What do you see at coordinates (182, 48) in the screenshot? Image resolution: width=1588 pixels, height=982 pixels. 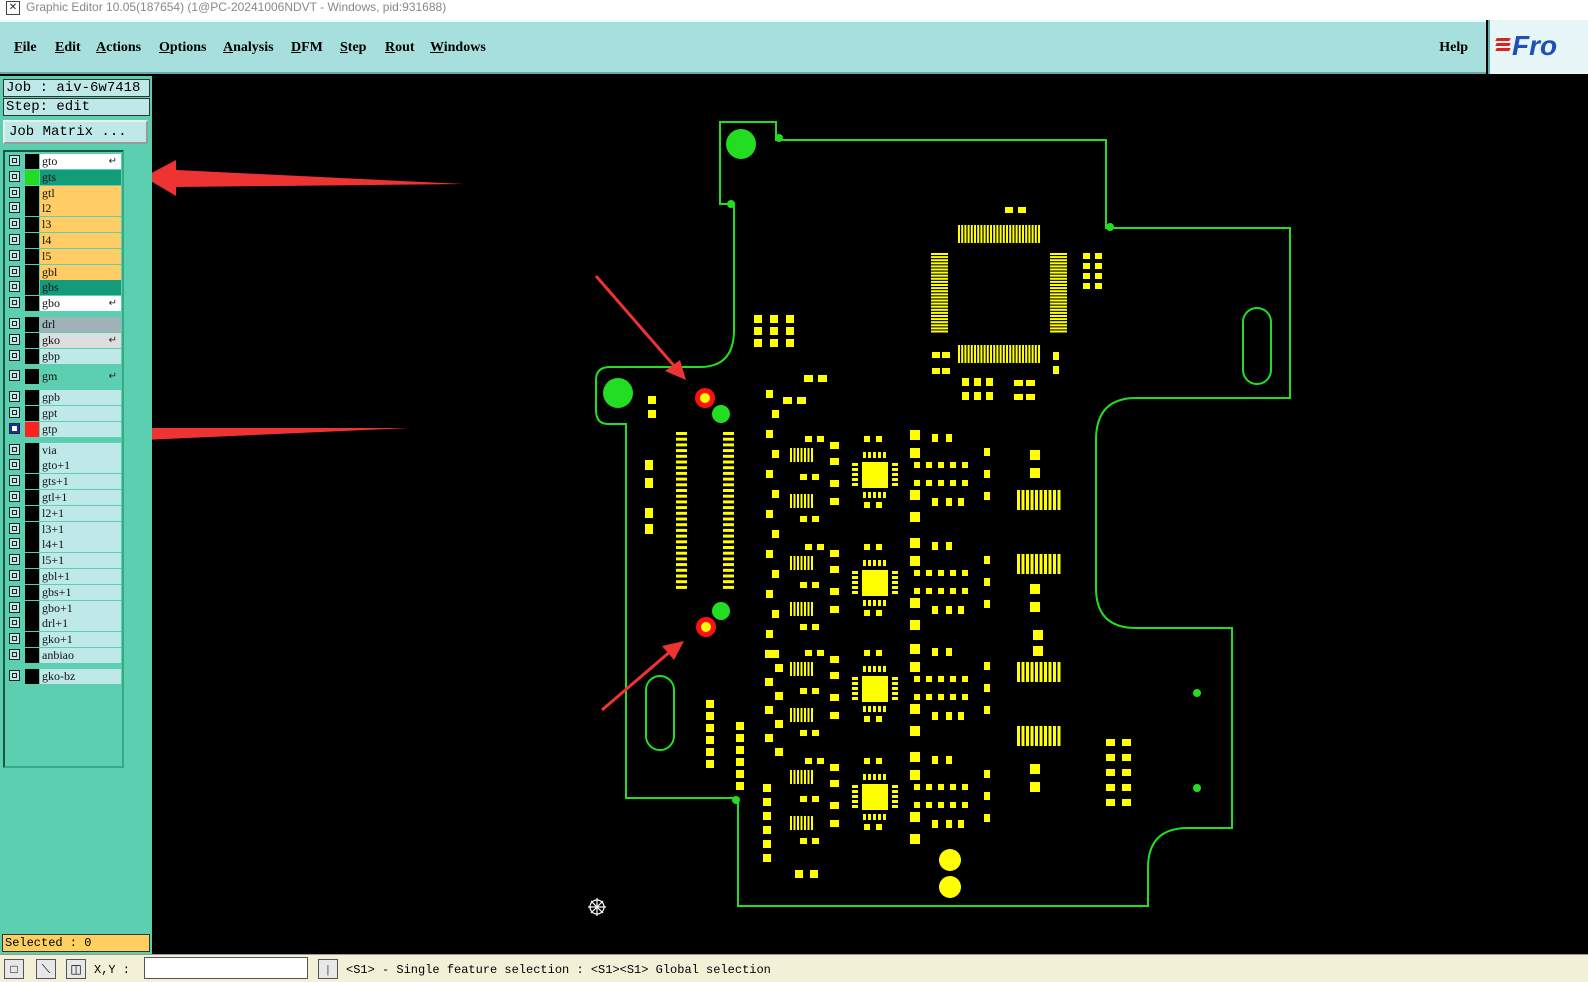 I see `menu-options: Options` at bounding box center [182, 48].